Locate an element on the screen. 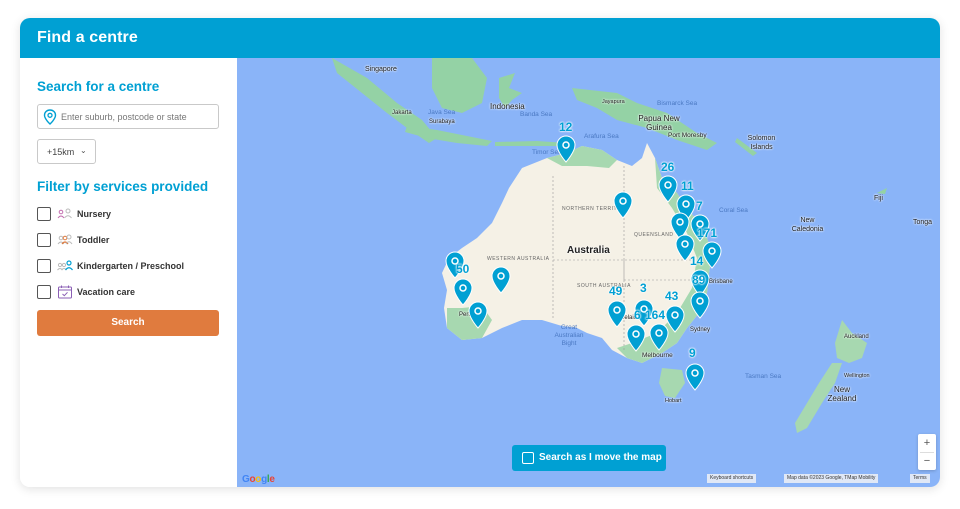 This screenshot has width=960, height=509. cluster-count: 164 is located at coordinates (655, 315).